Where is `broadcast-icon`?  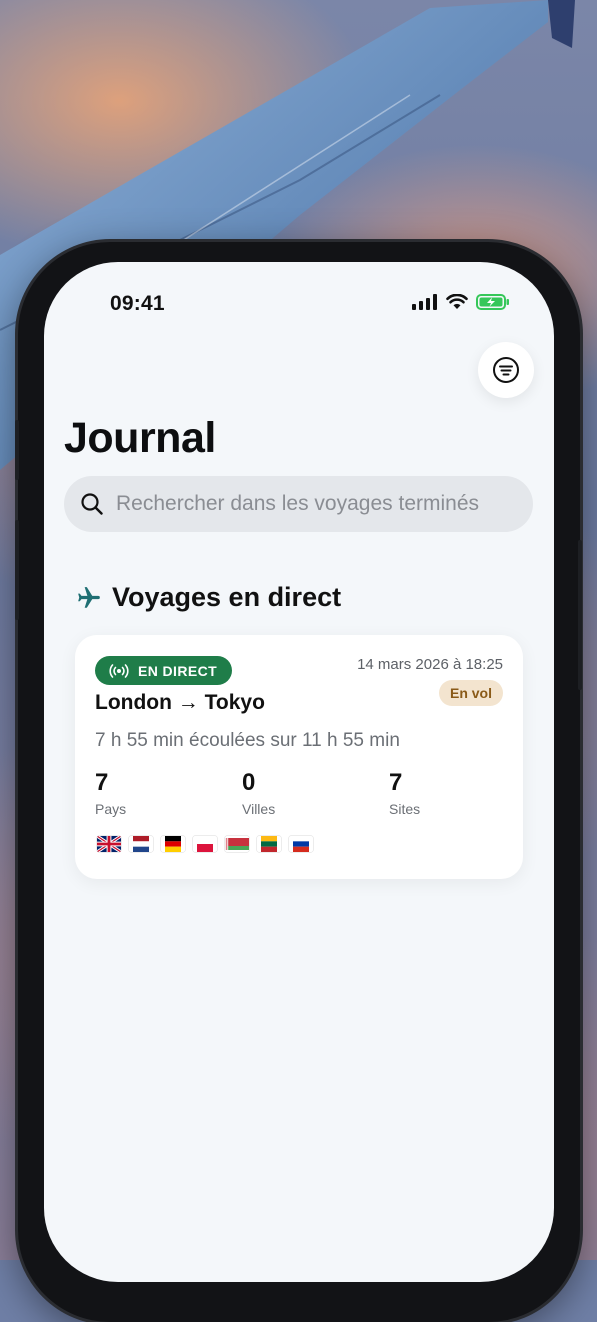 broadcast-icon is located at coordinates (119, 670).